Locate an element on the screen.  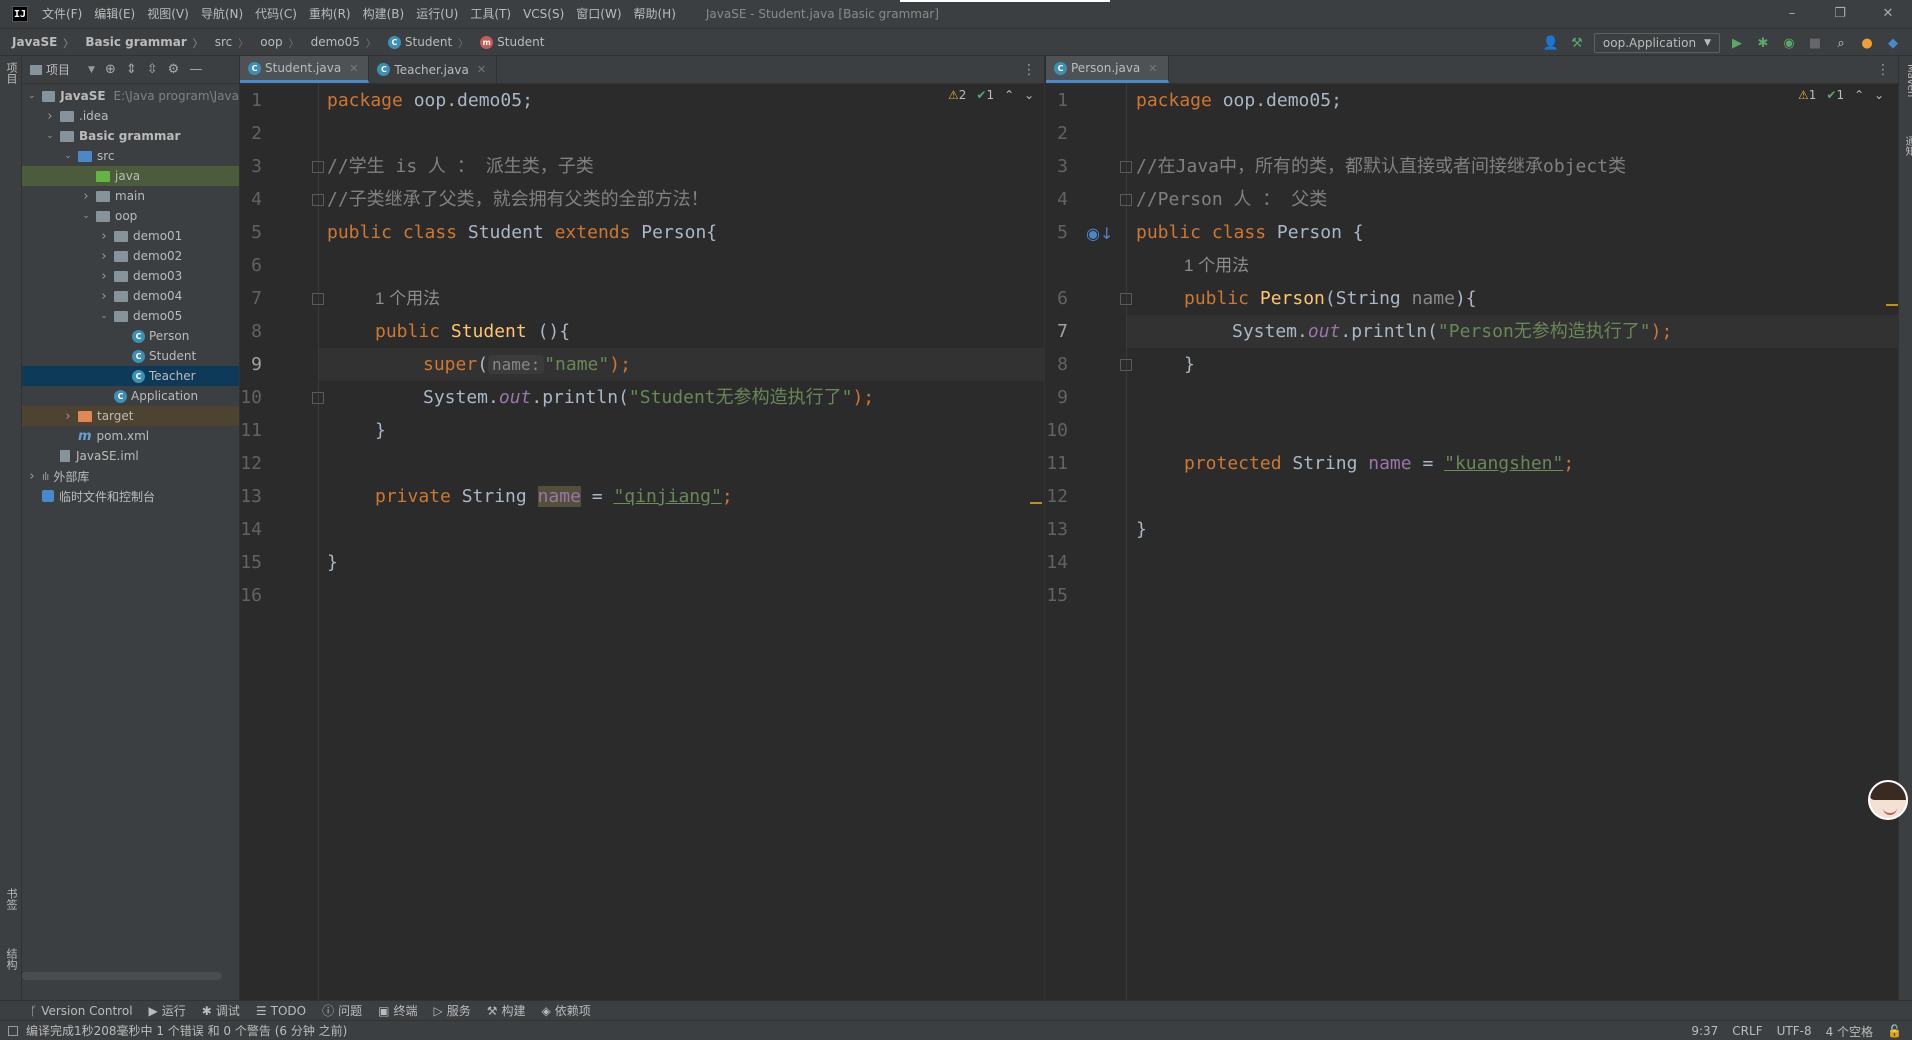
menu-edit: 编辑(E) is located at coordinates (114, 14).